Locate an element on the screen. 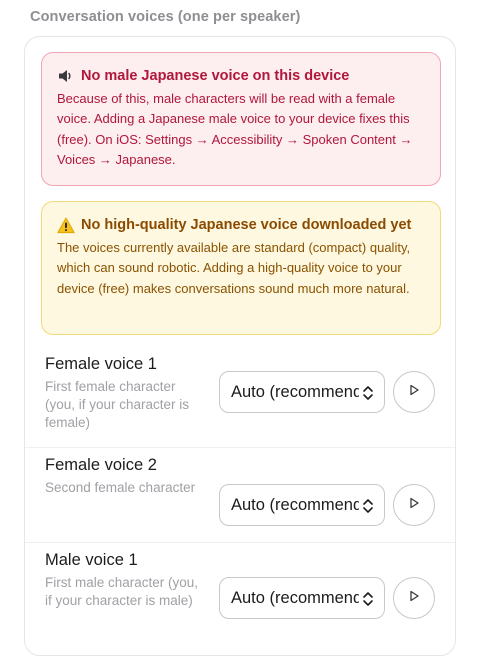  voice-name: Female voice 2 is located at coordinates (101, 465).